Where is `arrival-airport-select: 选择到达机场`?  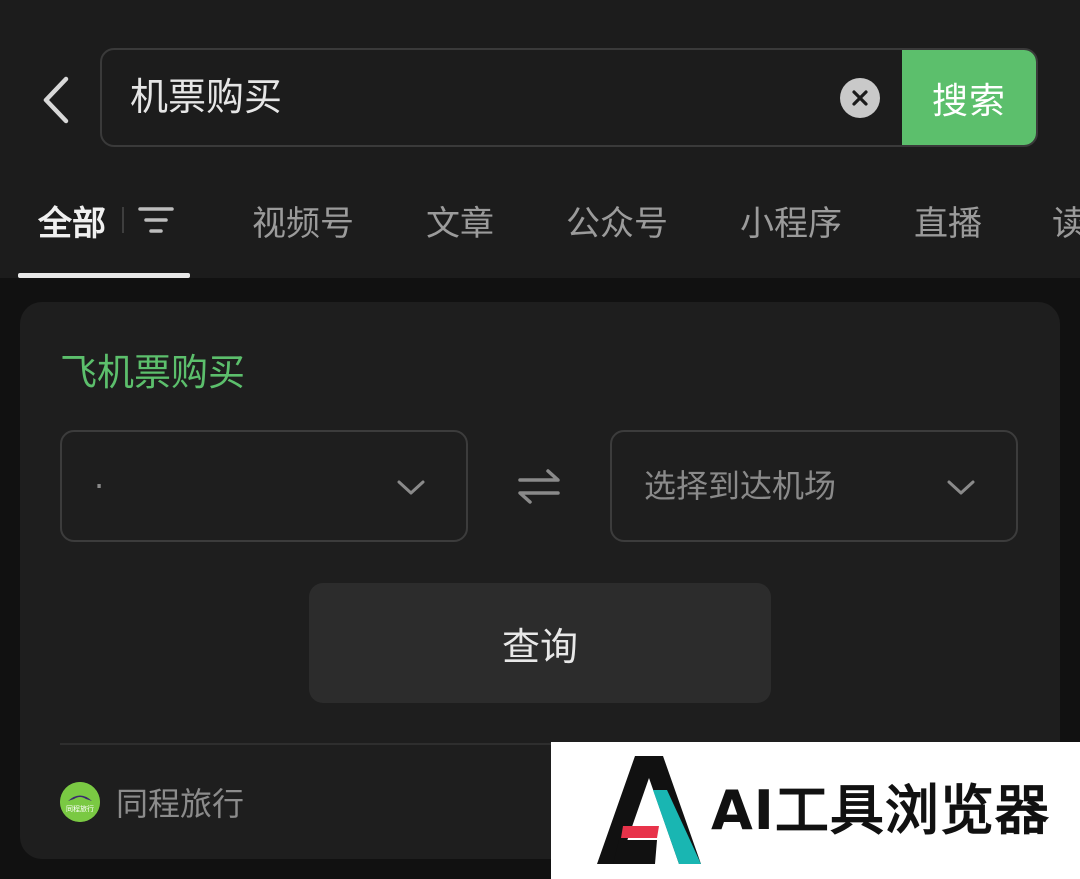 arrival-airport-select: 选择到达机场 is located at coordinates (814, 486).